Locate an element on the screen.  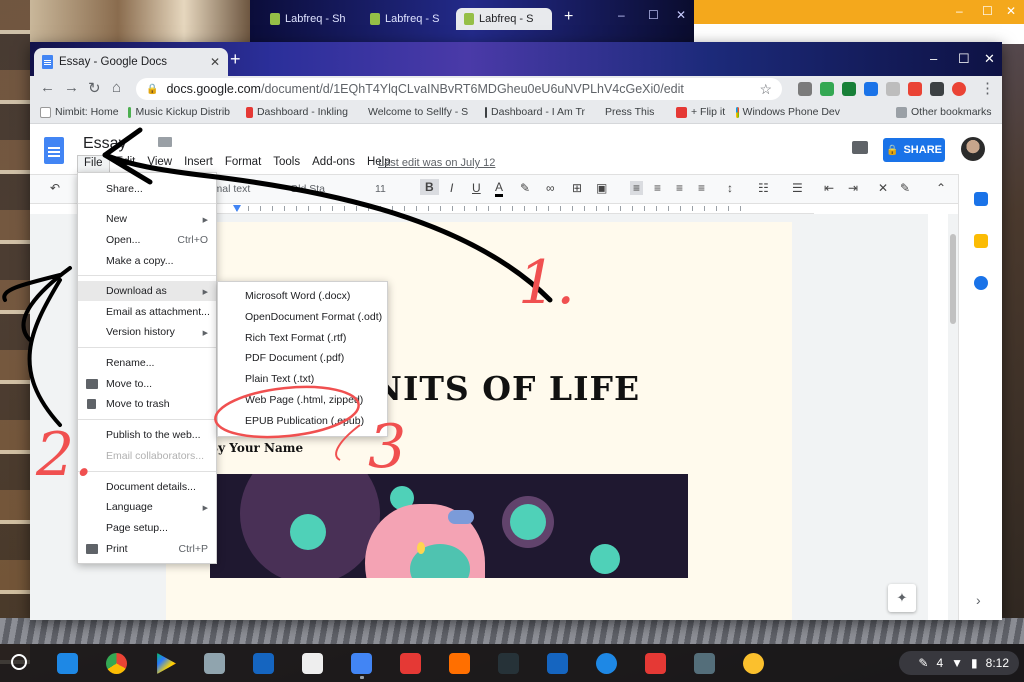
background-tab-3: Labfreq - S is located at coordinates (504, 19).